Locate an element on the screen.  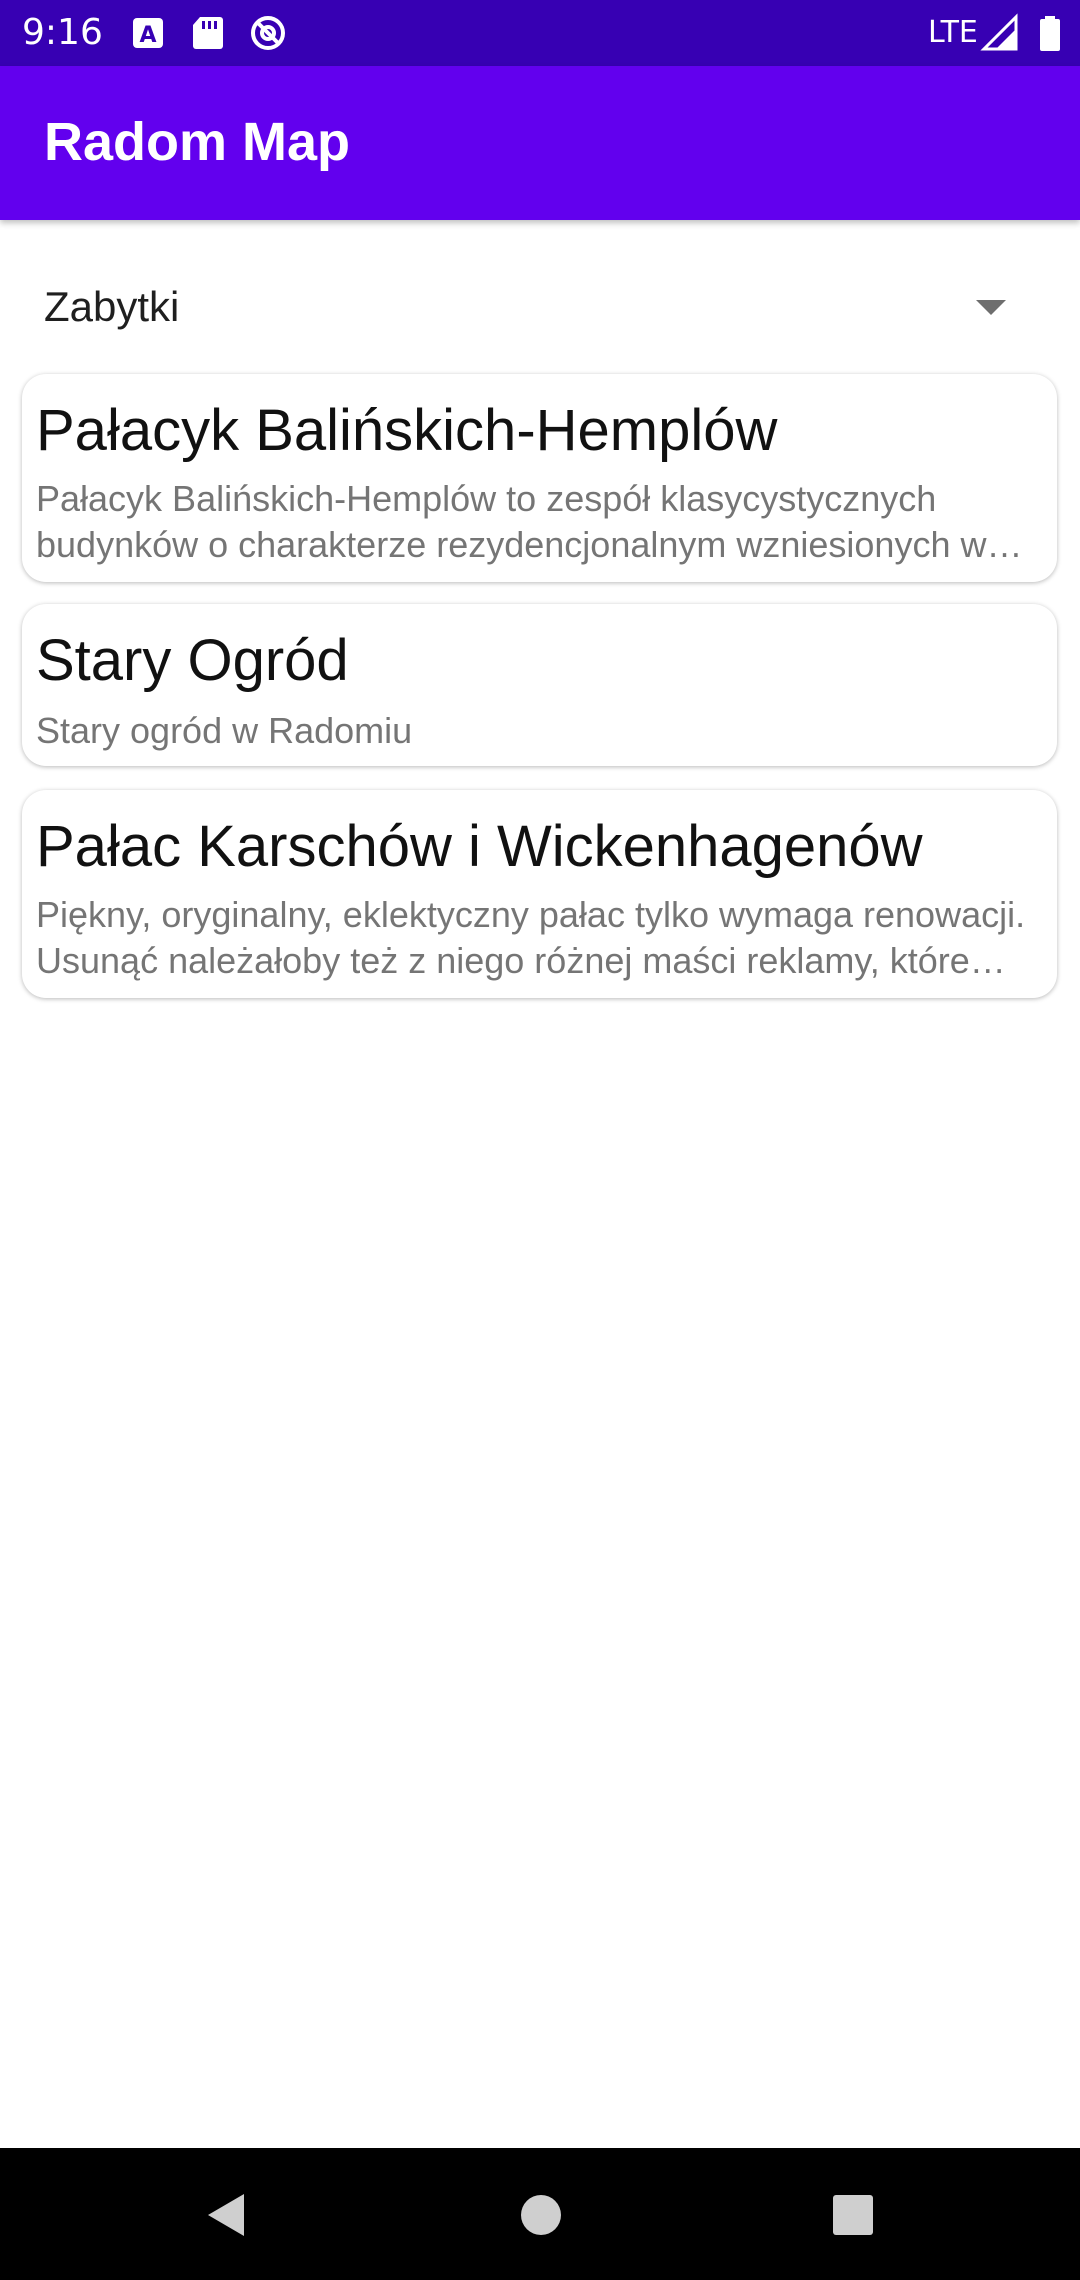
place-card-description: Stary ogród w Radomiu is located at coordinates (224, 730).